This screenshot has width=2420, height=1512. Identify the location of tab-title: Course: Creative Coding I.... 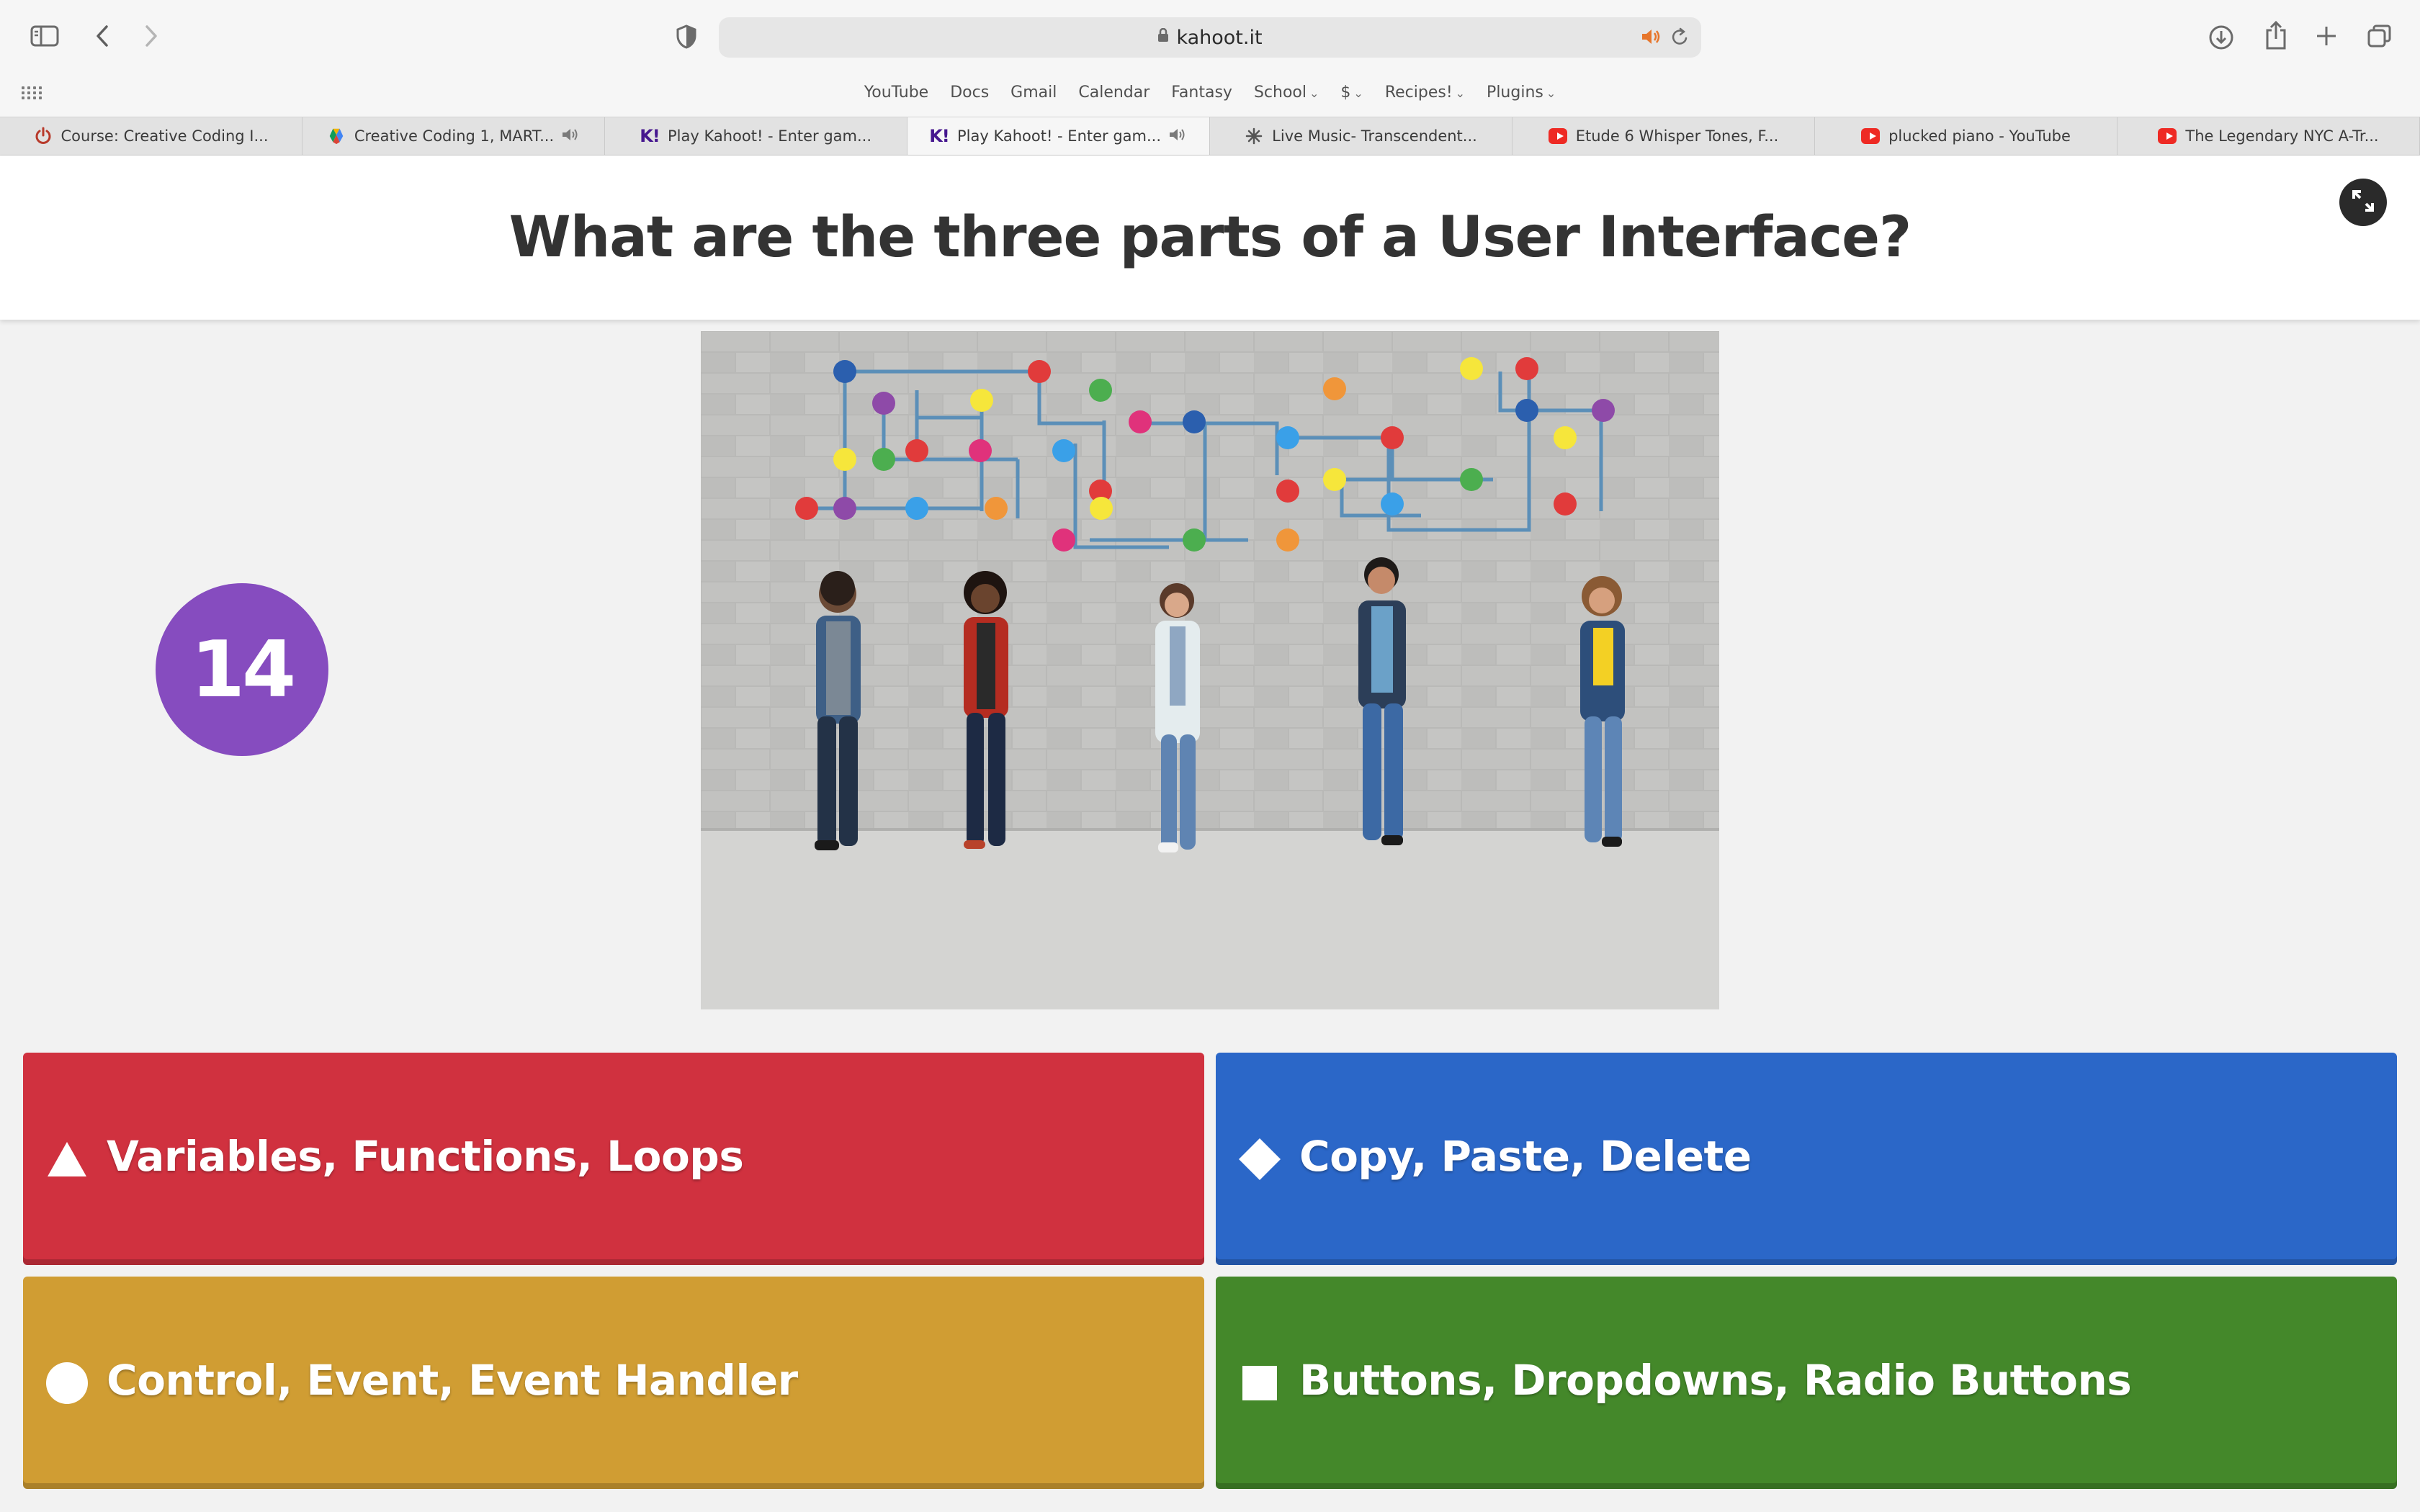
(164, 136).